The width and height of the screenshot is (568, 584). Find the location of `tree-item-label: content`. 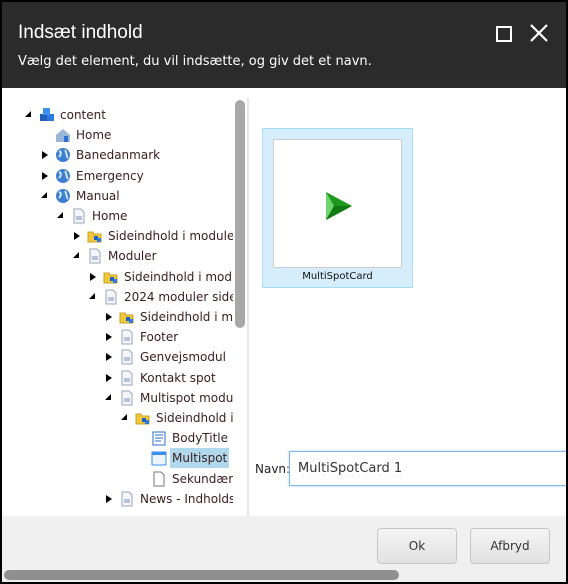

tree-item-label: content is located at coordinates (83, 115).